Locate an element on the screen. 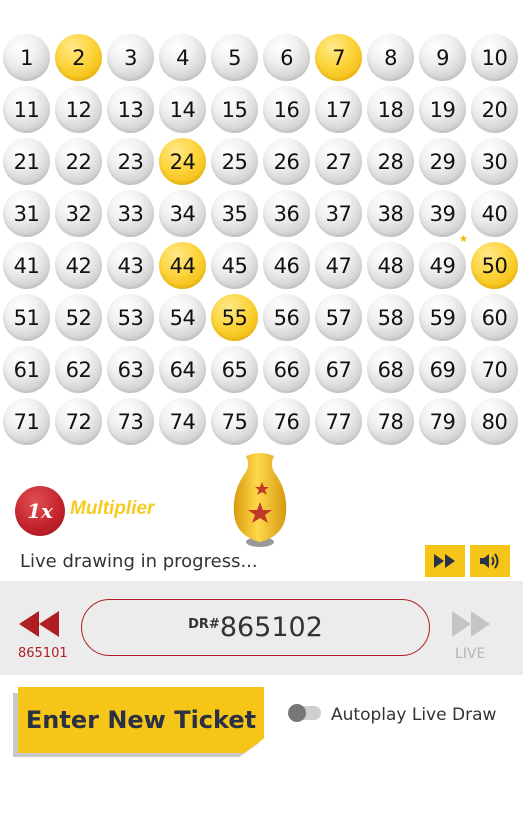 The width and height of the screenshot is (523, 830). number-ball: 26 is located at coordinates (286, 161).